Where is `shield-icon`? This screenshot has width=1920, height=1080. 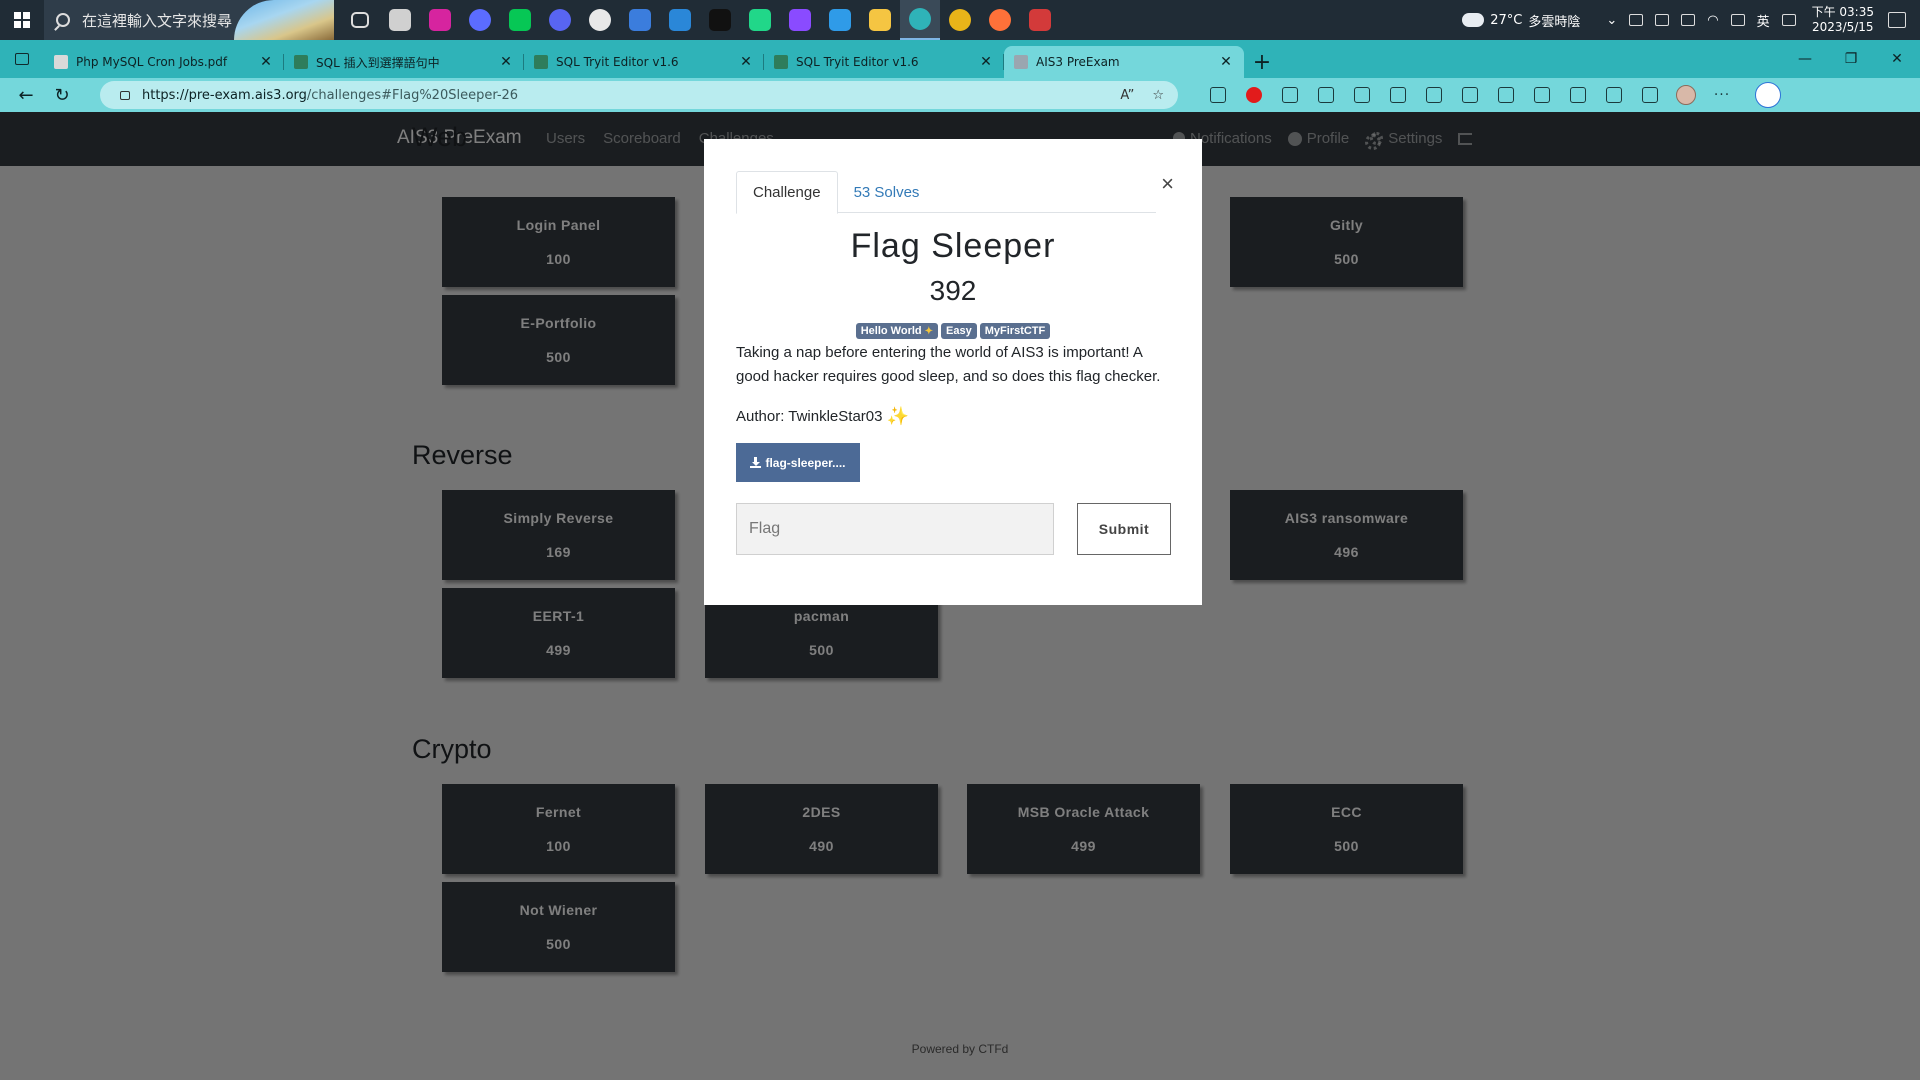
shield-icon is located at coordinates (1218, 95).